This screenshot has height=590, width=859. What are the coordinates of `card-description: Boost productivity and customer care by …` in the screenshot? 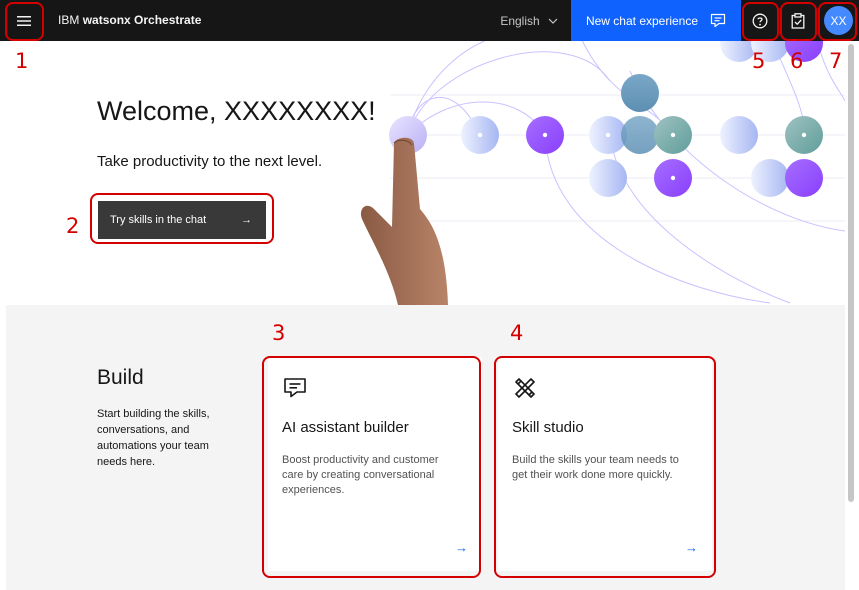 It's located at (360, 475).